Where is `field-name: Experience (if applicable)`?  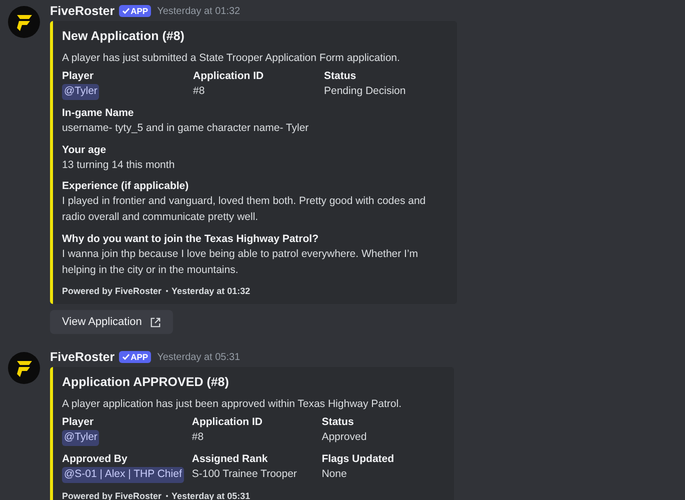 field-name: Experience (if applicable) is located at coordinates (125, 186).